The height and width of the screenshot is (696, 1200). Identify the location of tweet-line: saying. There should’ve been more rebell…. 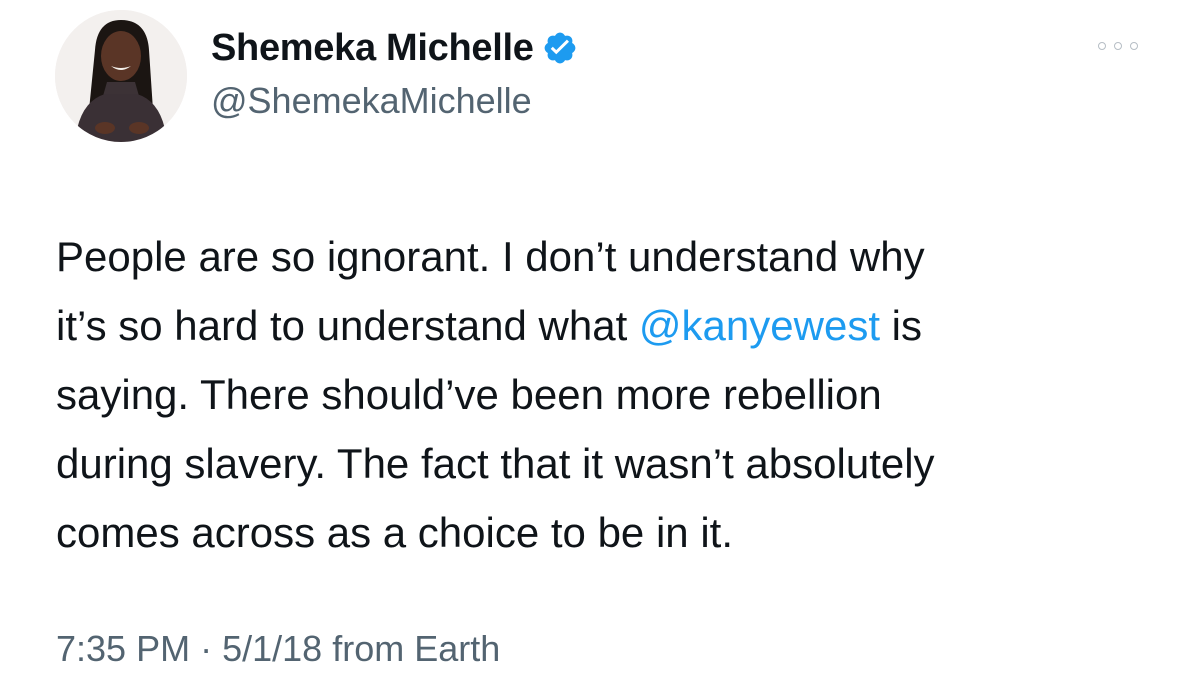
(611, 394).